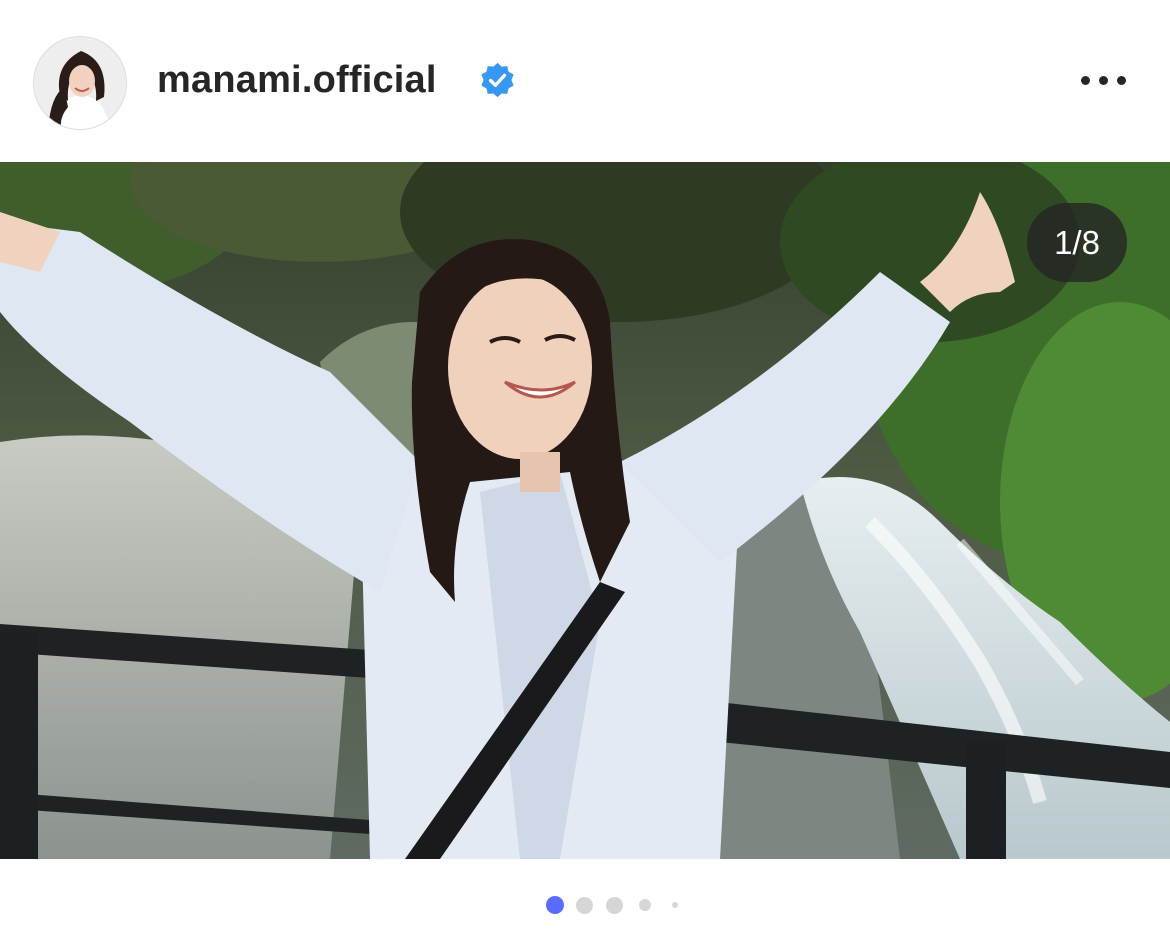 The height and width of the screenshot is (929, 1170). I want to click on carousel-counter: 1/8, so click(1077, 242).